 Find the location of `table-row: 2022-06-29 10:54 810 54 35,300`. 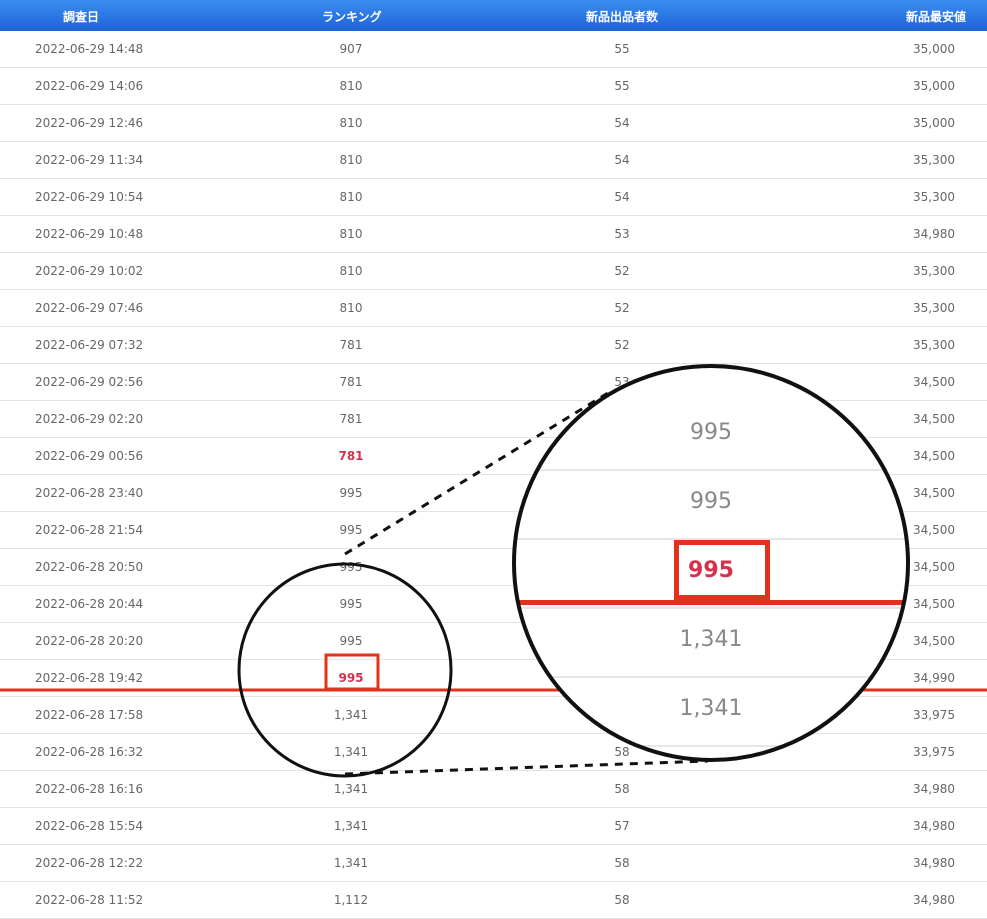

table-row: 2022-06-29 10:54 810 54 35,300 is located at coordinates (493, 197).